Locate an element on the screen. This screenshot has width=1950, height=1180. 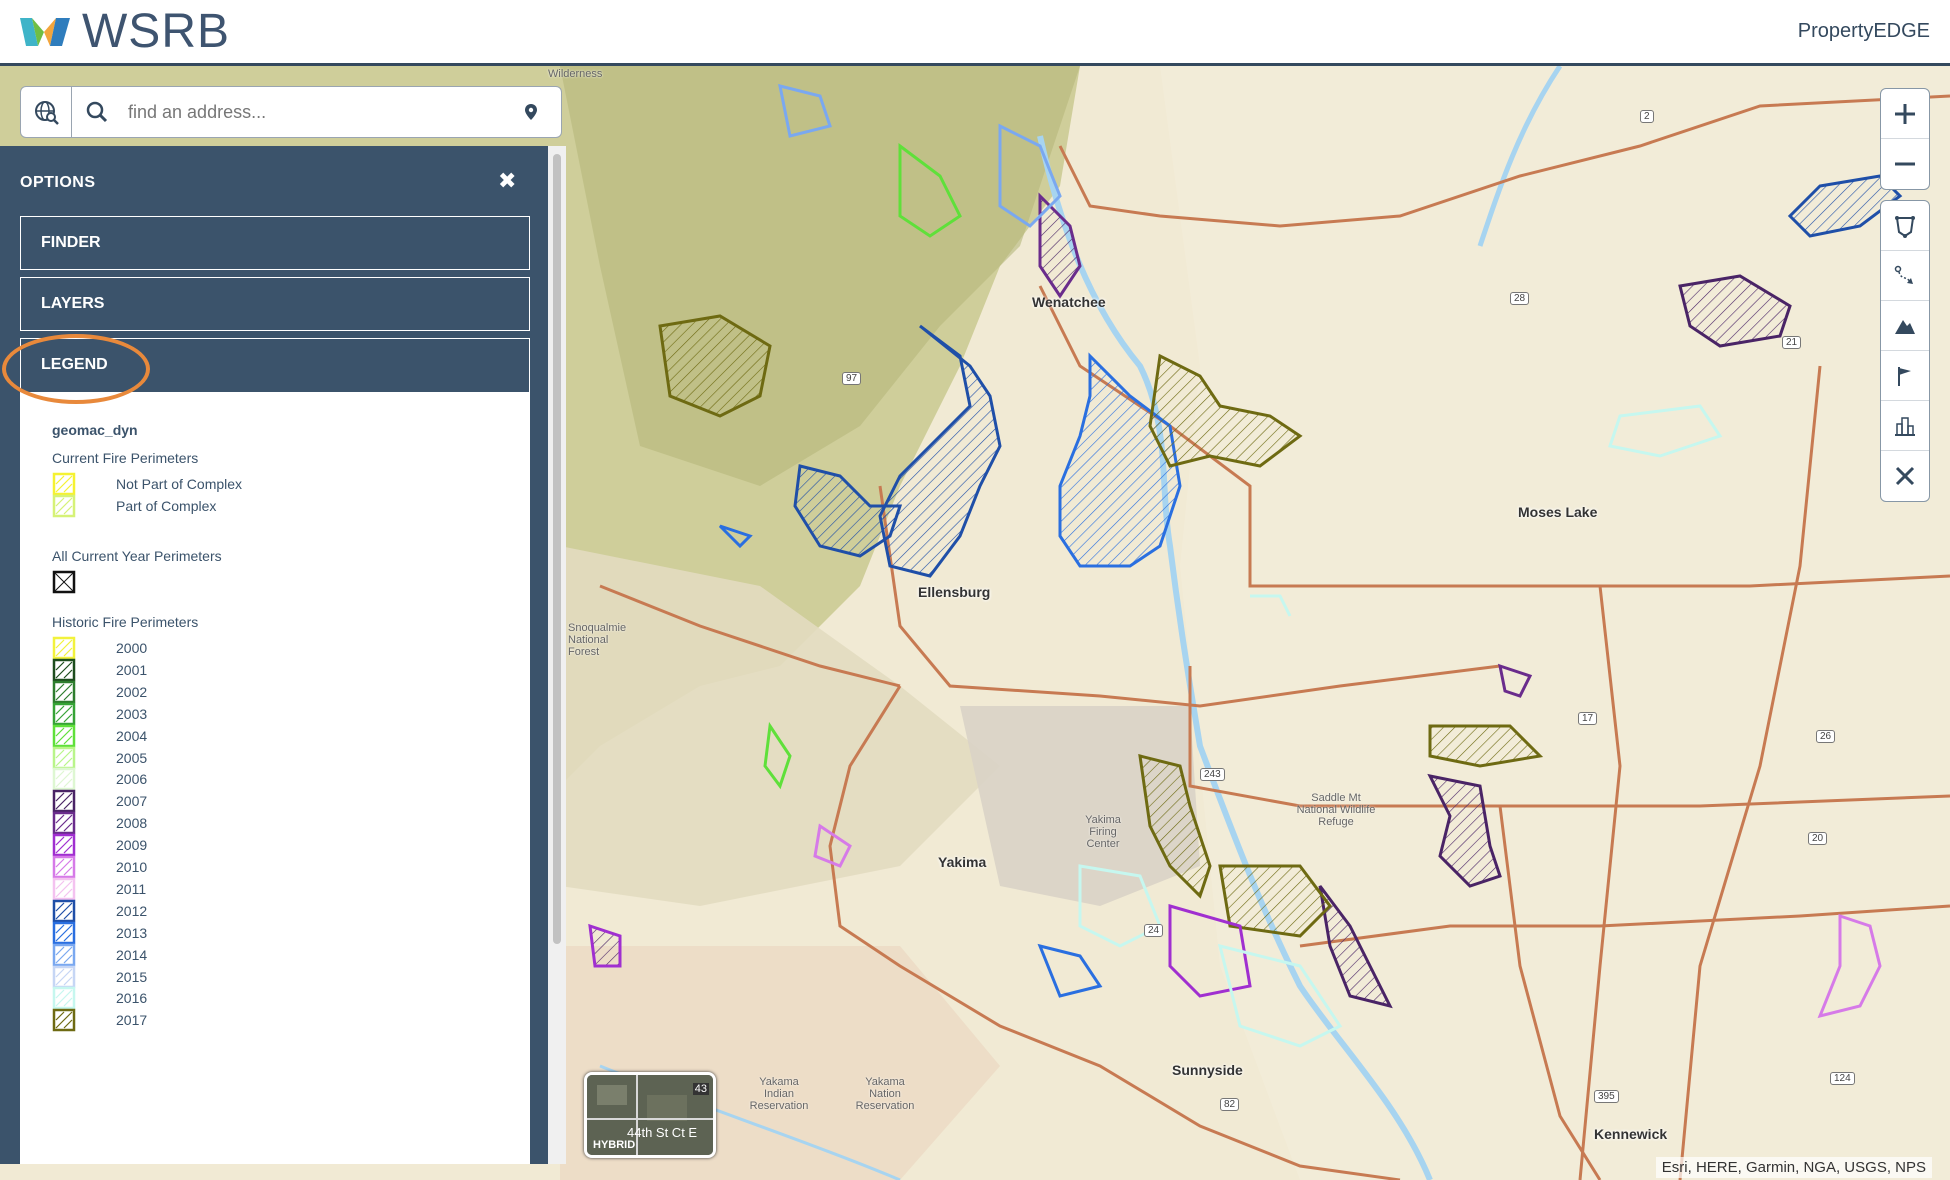
plus-icon is located at coordinates (1905, 113).